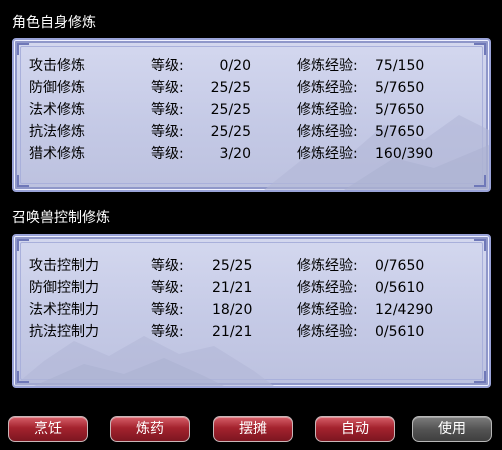  I want to click on exp-value: 160/390, so click(404, 154).